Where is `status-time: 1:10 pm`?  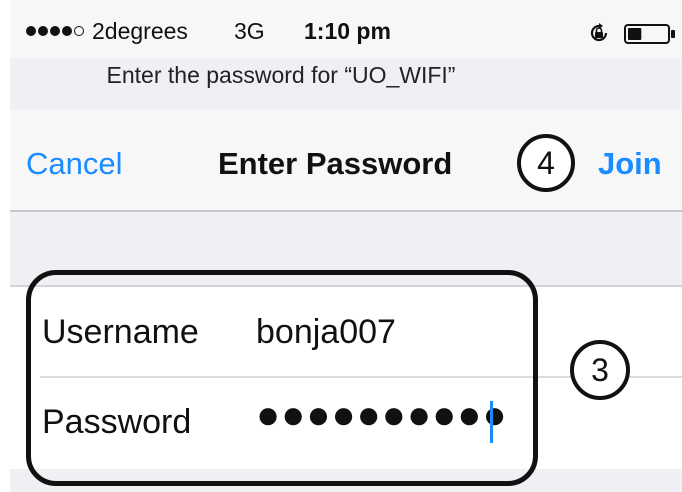
status-time: 1:10 pm is located at coordinates (347, 31).